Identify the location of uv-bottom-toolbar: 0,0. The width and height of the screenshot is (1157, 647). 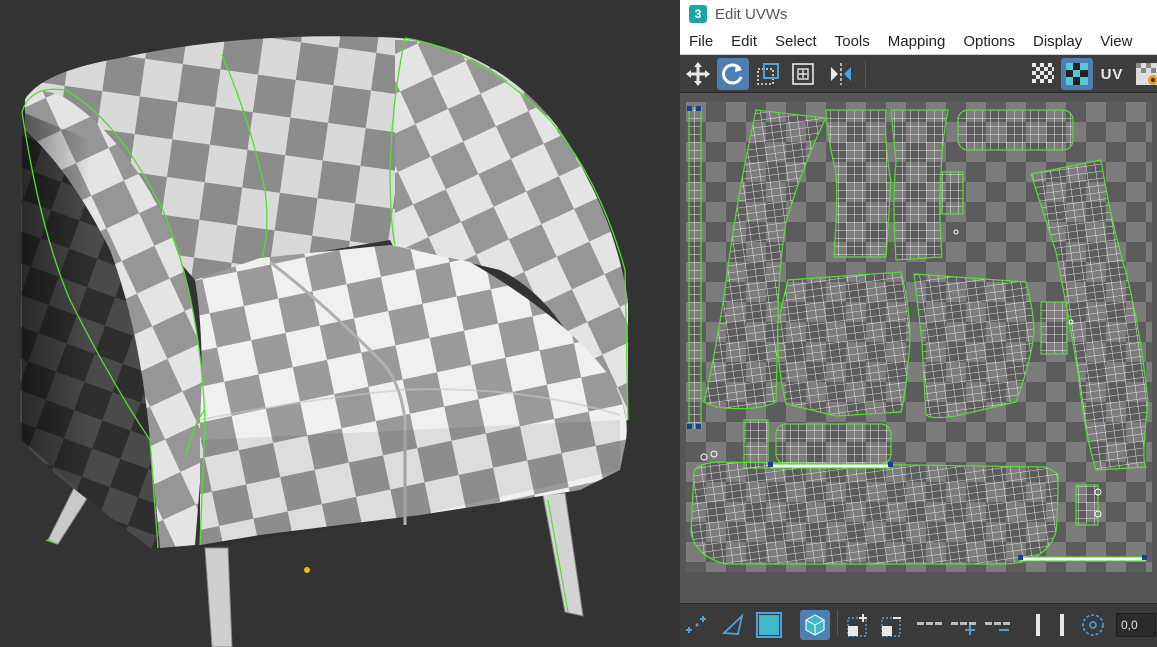
(918, 625).